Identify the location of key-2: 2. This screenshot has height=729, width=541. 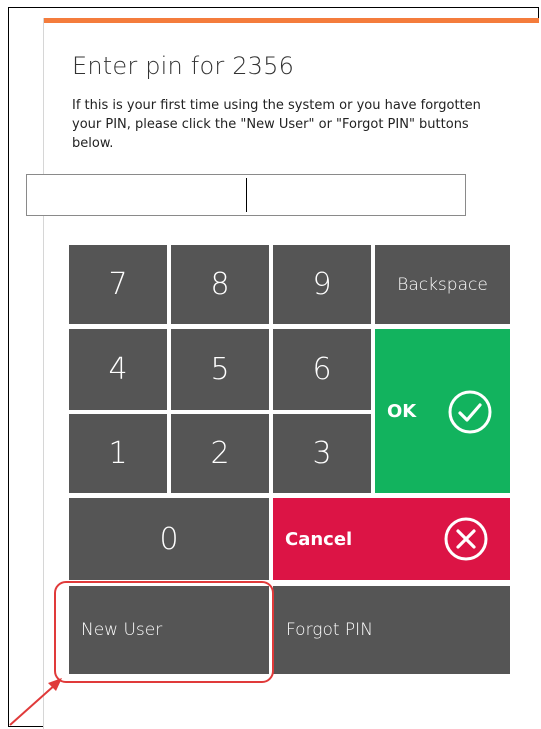
(220, 453).